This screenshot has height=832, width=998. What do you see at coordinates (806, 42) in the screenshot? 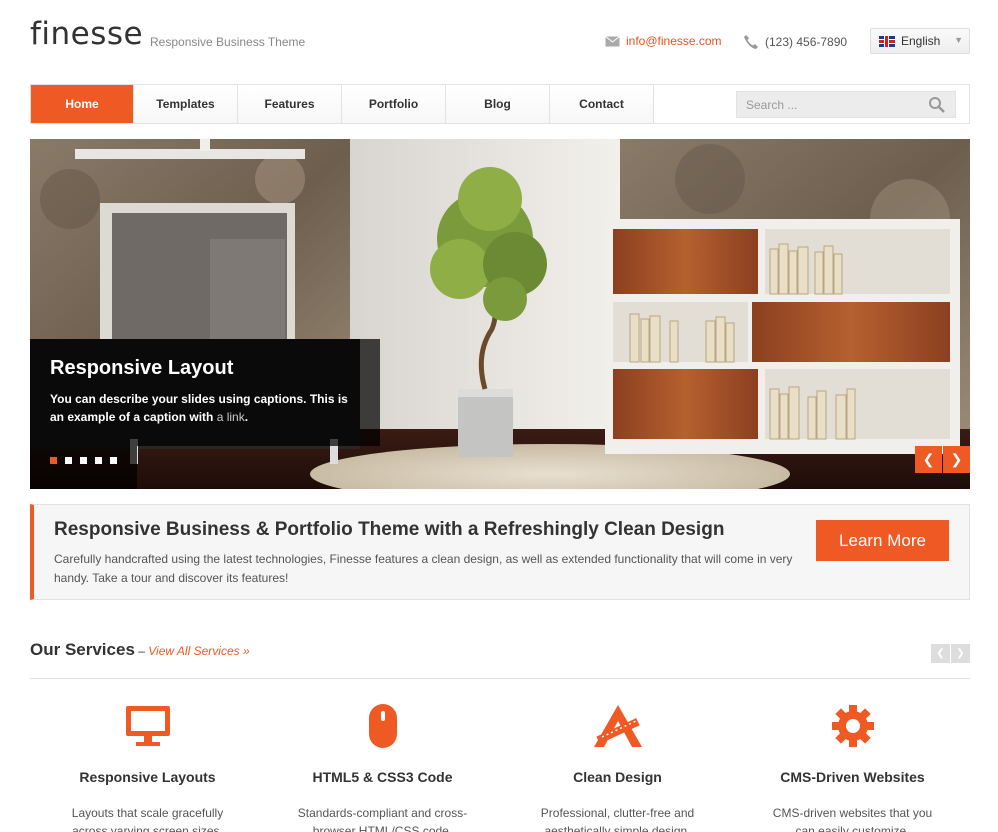
I see `phone-number: (123) 456-7890` at bounding box center [806, 42].